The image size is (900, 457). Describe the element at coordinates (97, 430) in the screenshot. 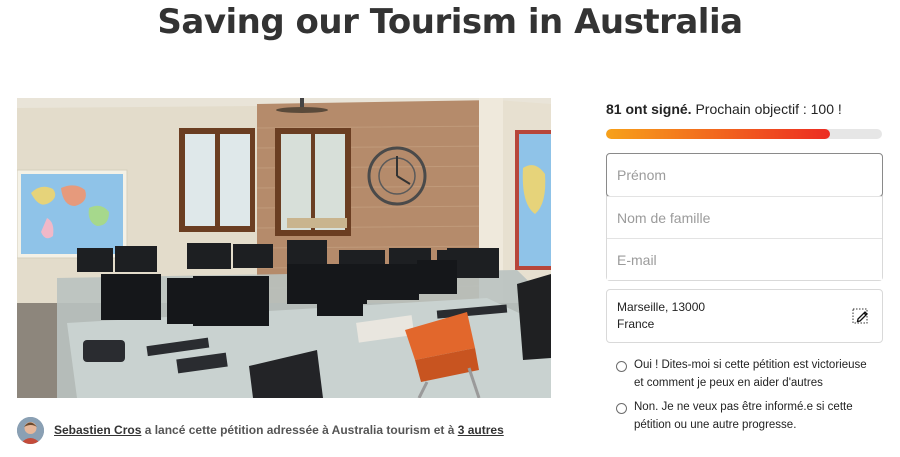

I see `author-name-link: Sebastien Cros` at that location.